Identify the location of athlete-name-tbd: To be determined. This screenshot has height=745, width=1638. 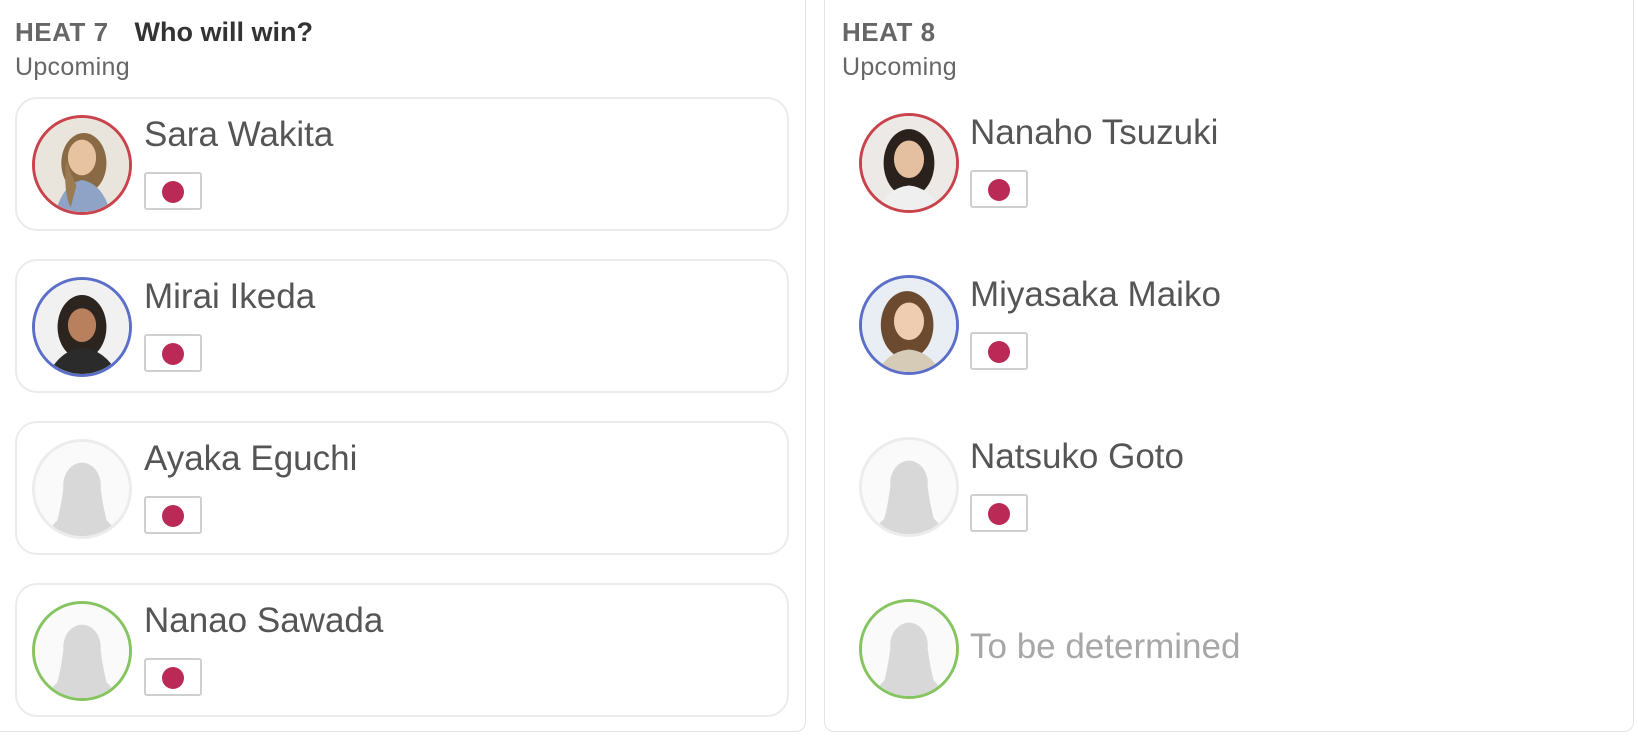
(1105, 646).